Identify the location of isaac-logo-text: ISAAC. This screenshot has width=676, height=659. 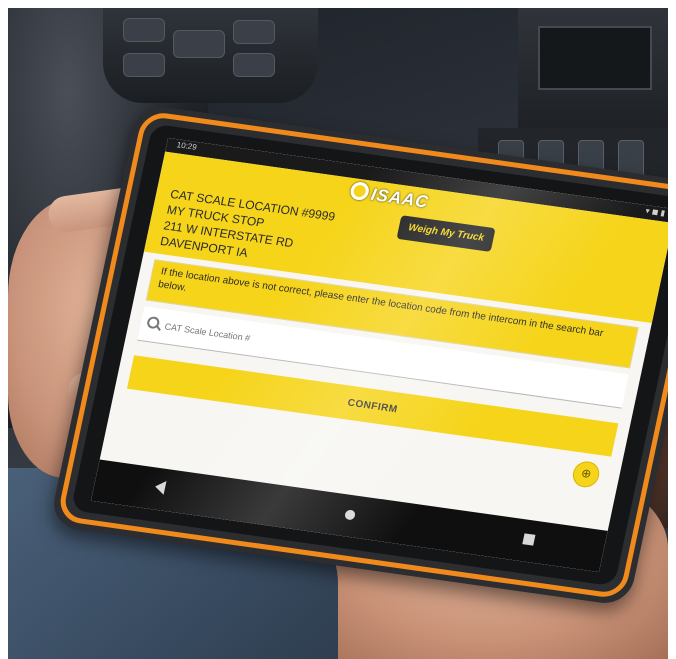
(400, 198).